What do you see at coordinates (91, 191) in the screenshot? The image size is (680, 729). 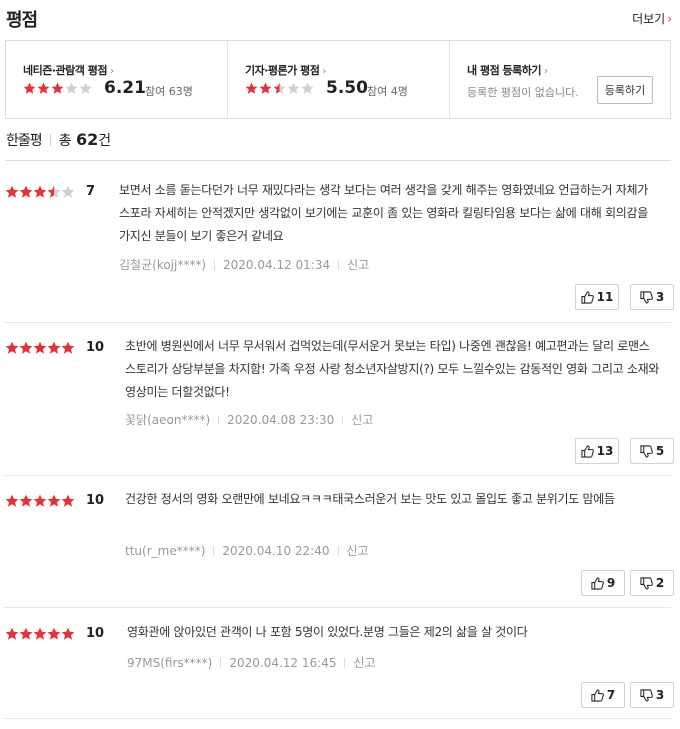 I see `review-score: 7` at bounding box center [91, 191].